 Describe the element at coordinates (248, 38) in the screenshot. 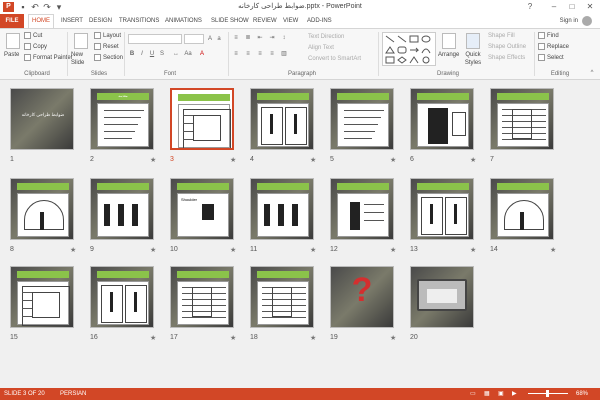

I see `numbering-icon: ≣` at that location.